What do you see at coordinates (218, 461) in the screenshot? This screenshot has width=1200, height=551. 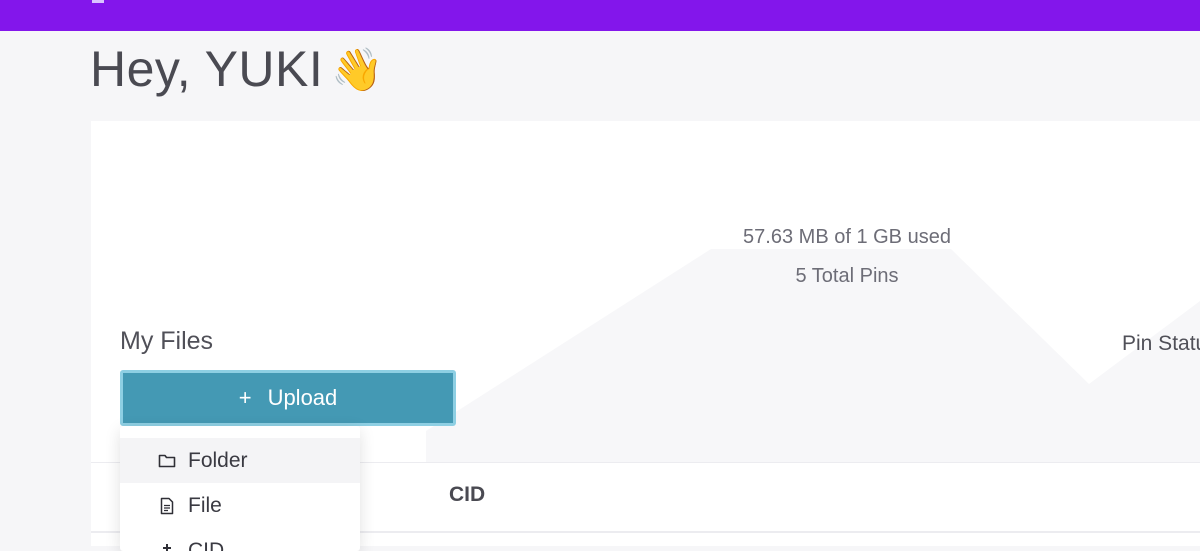 I see `menu-item-label: Folder` at bounding box center [218, 461].